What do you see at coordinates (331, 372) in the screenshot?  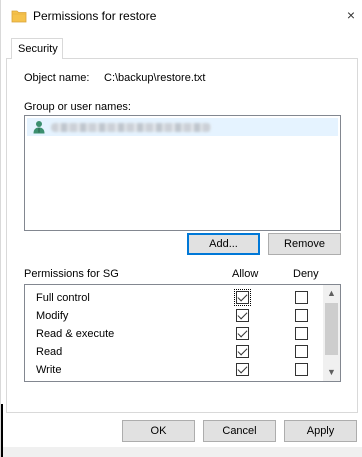 I see `scroll-down-icon: ▼` at bounding box center [331, 372].